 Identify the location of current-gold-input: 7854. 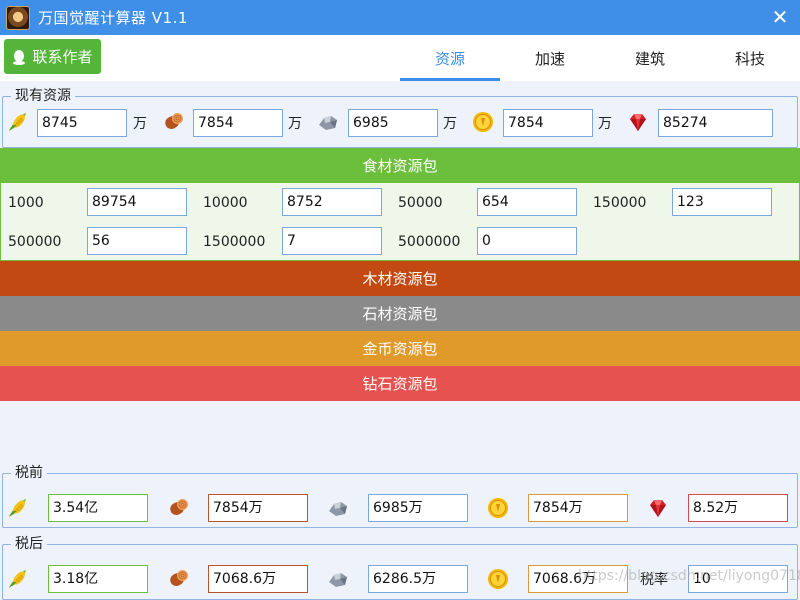
(548, 123).